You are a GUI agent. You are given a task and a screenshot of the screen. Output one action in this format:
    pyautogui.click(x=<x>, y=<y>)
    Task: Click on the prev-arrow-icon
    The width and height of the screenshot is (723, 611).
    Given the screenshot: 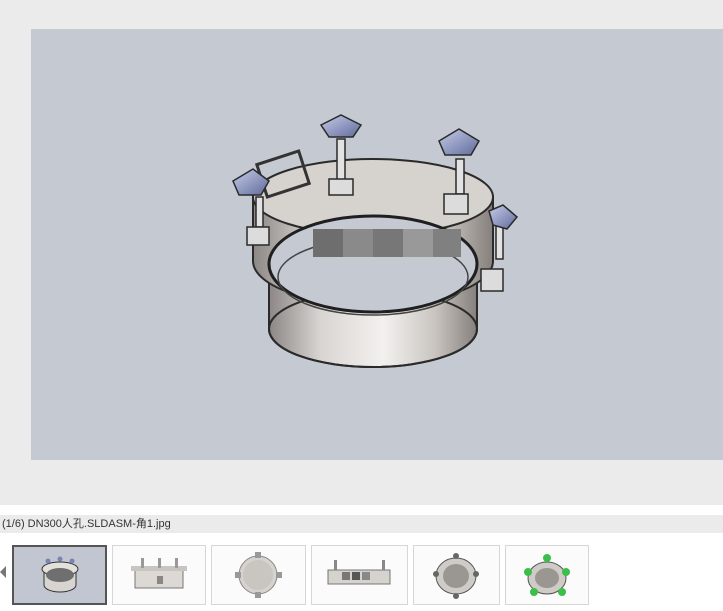 What is the action you would take?
    pyautogui.click(x=3, y=572)
    